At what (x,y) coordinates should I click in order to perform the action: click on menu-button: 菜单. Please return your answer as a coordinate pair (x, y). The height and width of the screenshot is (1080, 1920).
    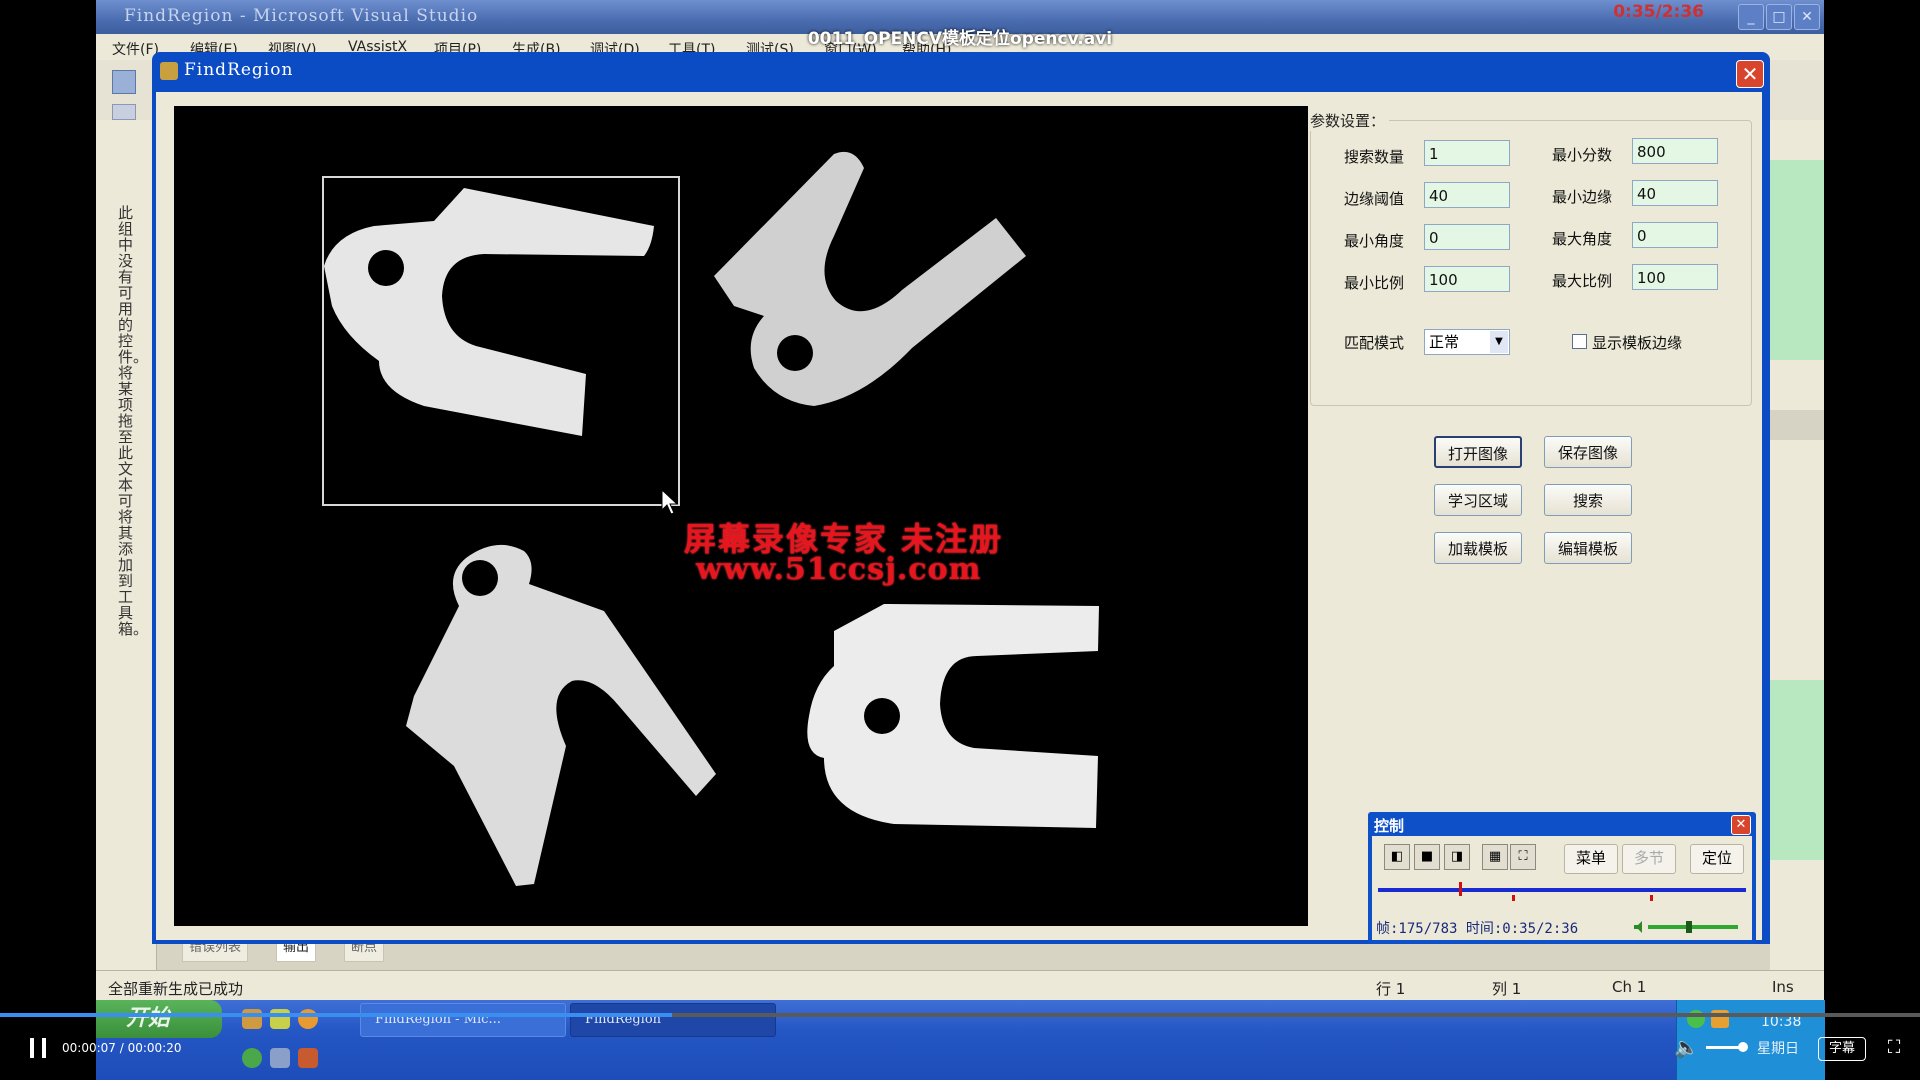
    Looking at the image, I should click on (1591, 859).